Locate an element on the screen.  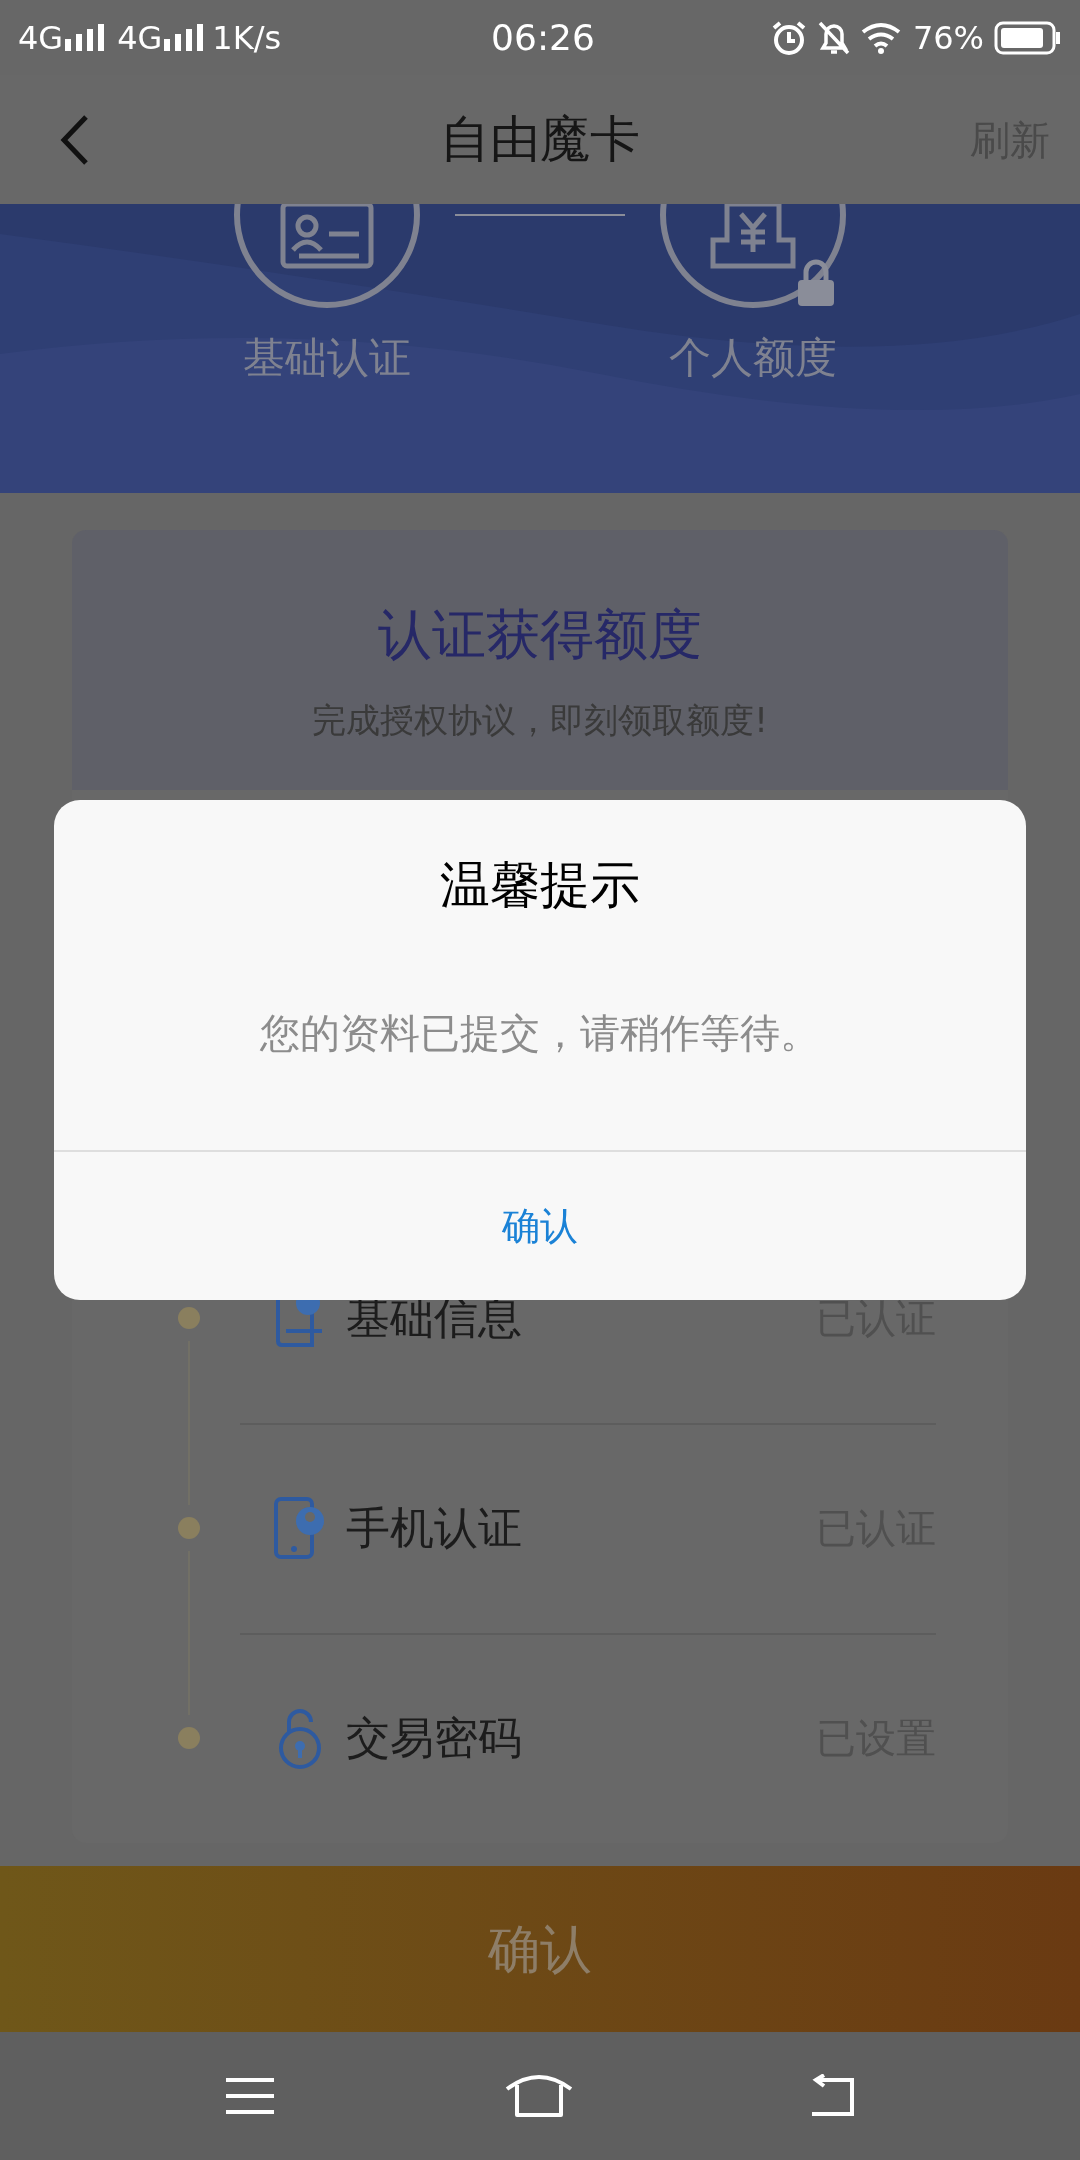
id-card-icon is located at coordinates (327, 237).